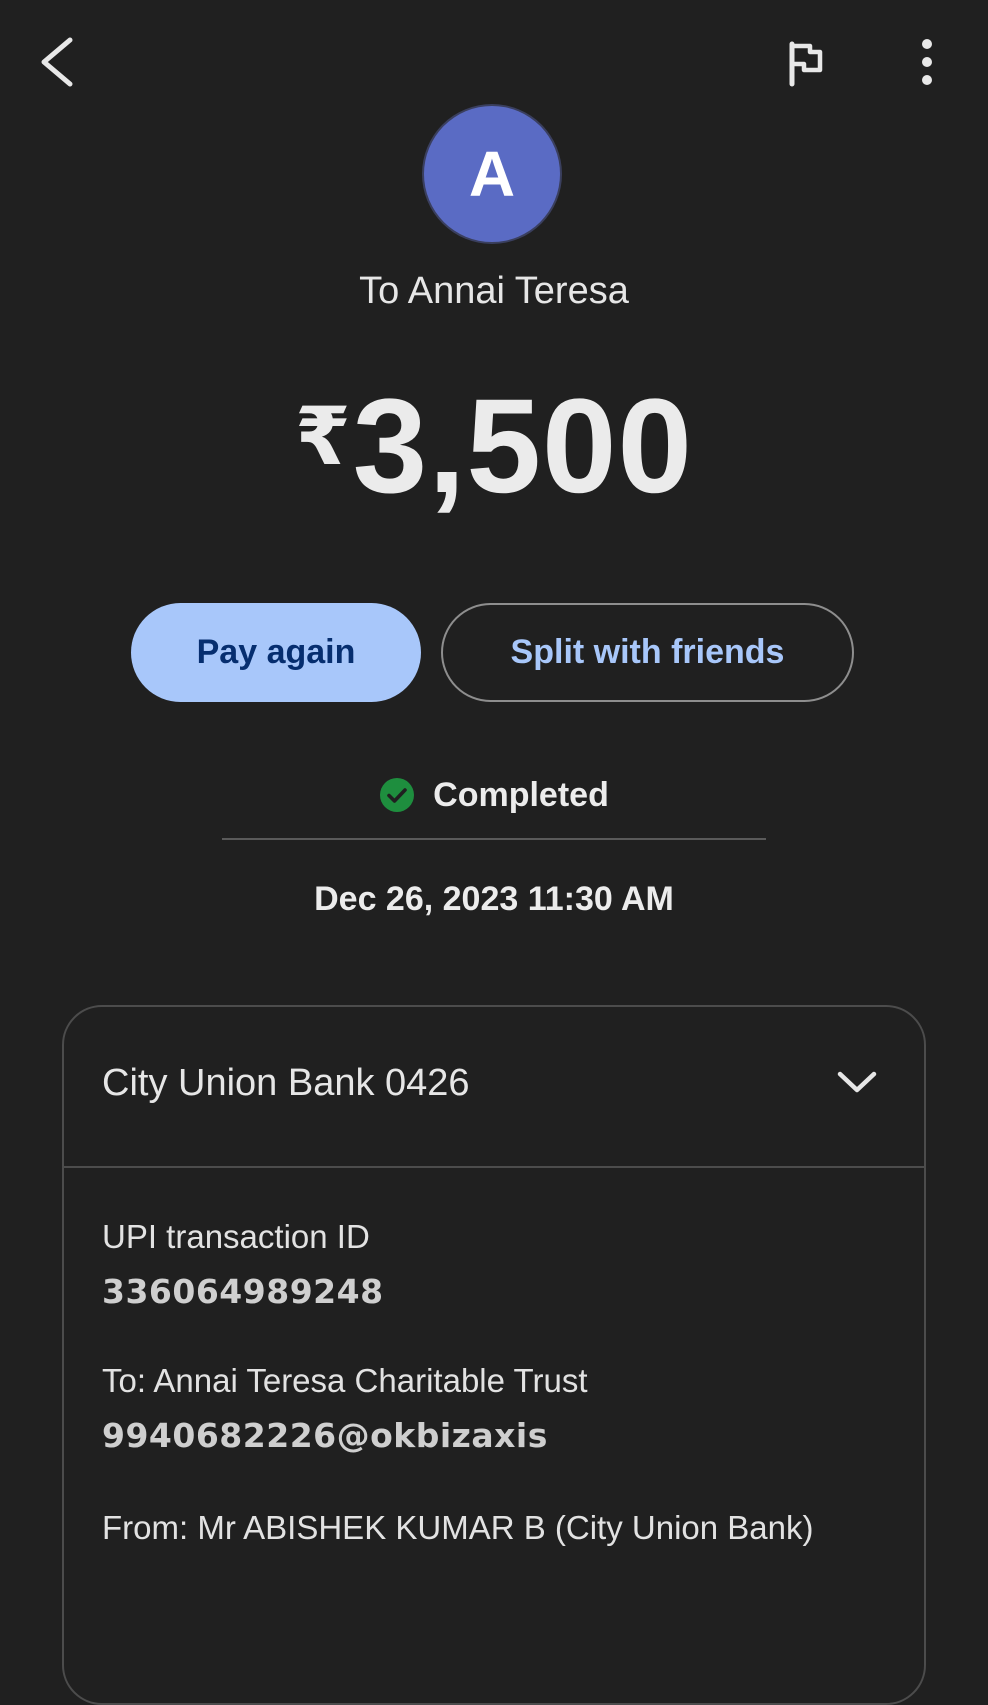 Image resolution: width=988 pixels, height=1705 pixels. I want to click on more-options-button, so click(927, 64).